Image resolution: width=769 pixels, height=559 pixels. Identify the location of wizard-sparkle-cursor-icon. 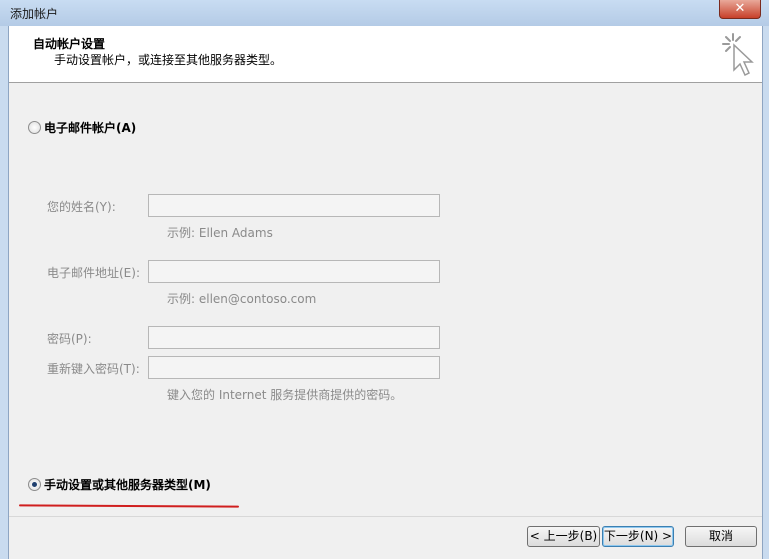
(738, 55).